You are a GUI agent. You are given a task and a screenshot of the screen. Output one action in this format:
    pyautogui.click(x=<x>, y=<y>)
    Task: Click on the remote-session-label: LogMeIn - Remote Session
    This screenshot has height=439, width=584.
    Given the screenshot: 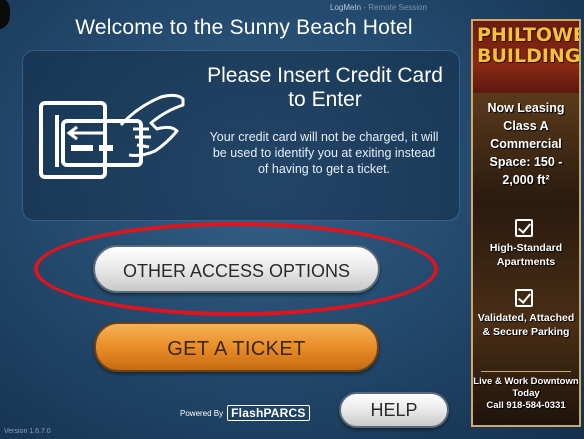 What is the action you would take?
    pyautogui.click(x=378, y=7)
    